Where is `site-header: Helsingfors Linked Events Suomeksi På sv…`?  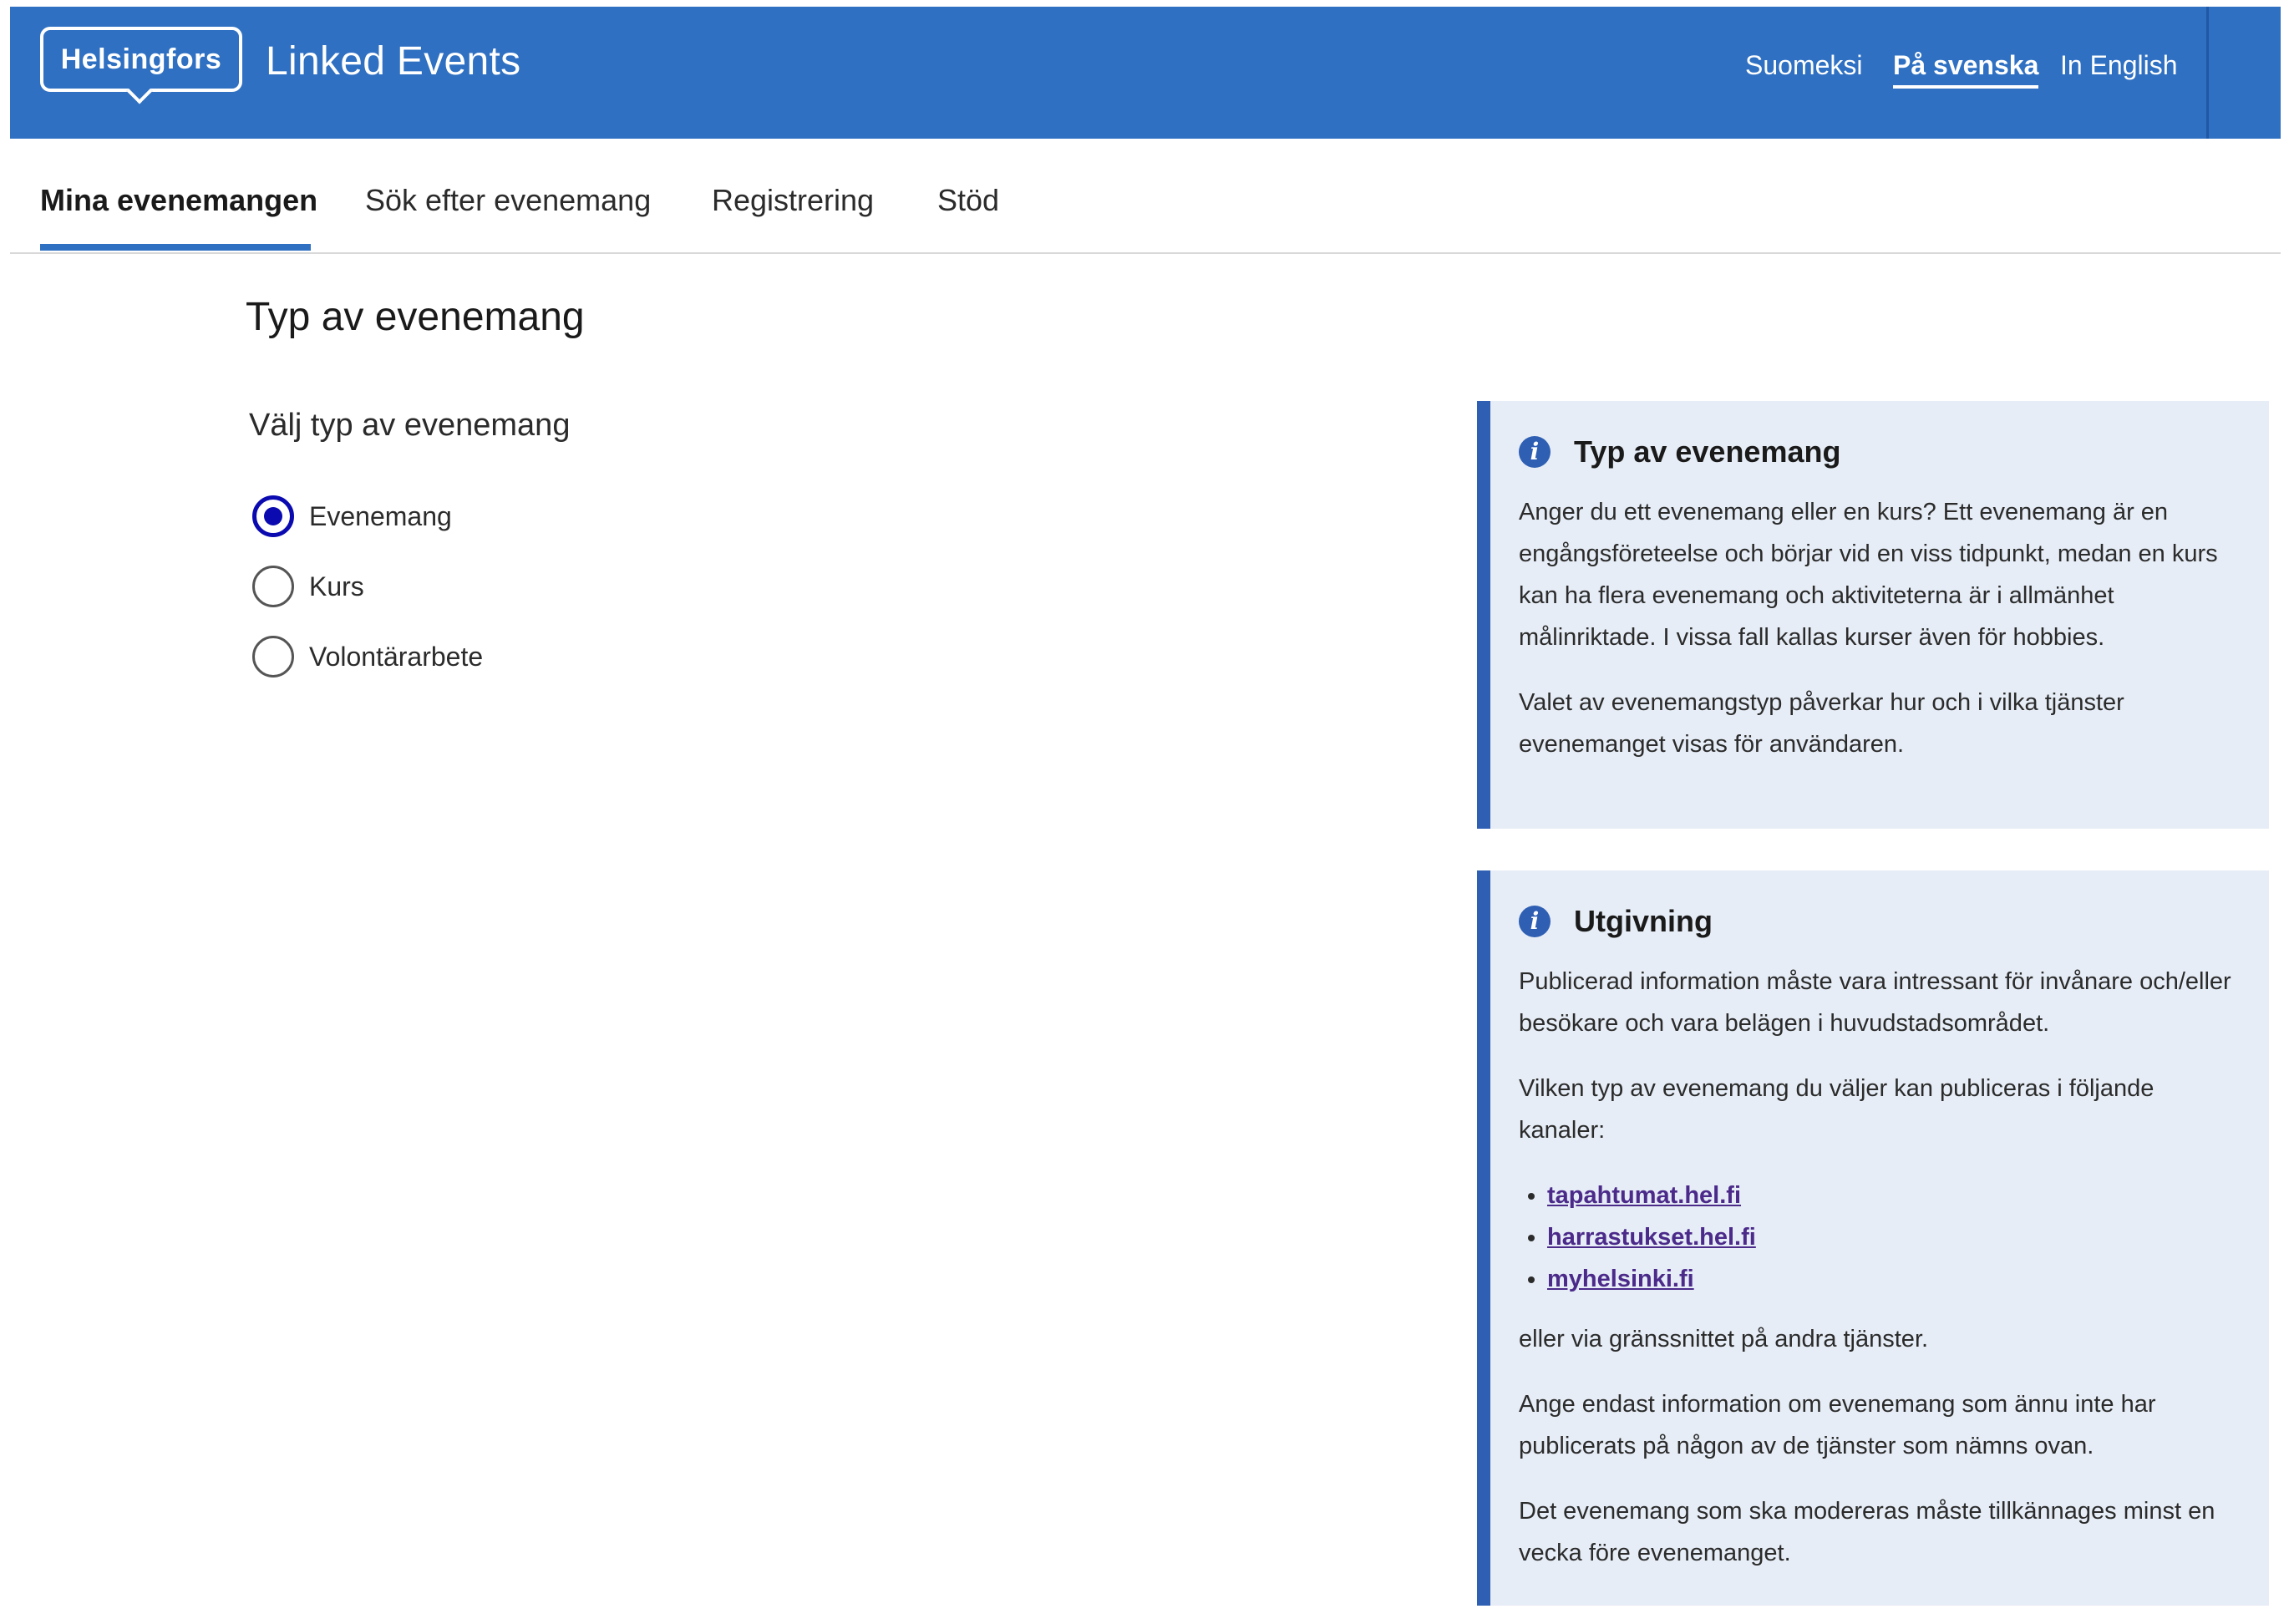 site-header: Helsingfors Linked Events Suomeksi På sv… is located at coordinates (1145, 73).